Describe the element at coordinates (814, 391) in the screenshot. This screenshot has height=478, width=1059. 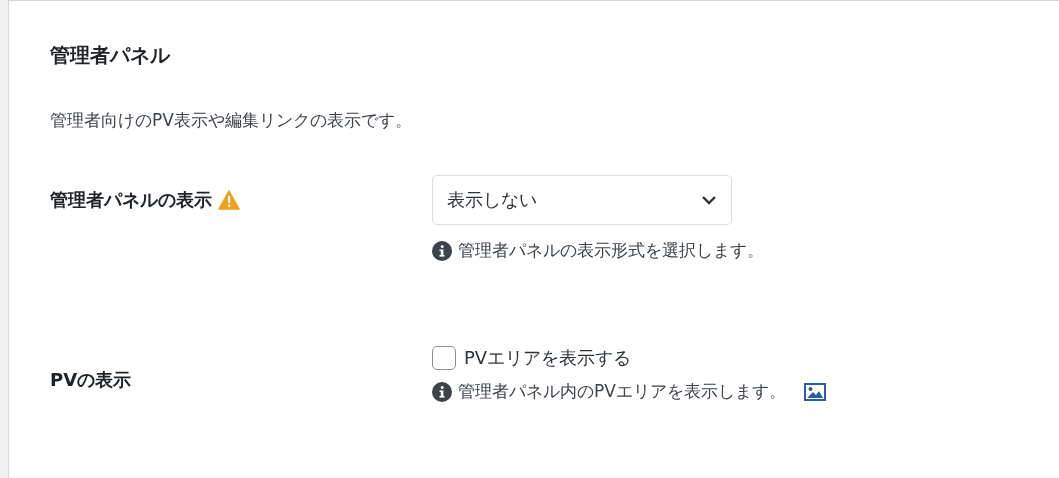
I see `image-icon` at that location.